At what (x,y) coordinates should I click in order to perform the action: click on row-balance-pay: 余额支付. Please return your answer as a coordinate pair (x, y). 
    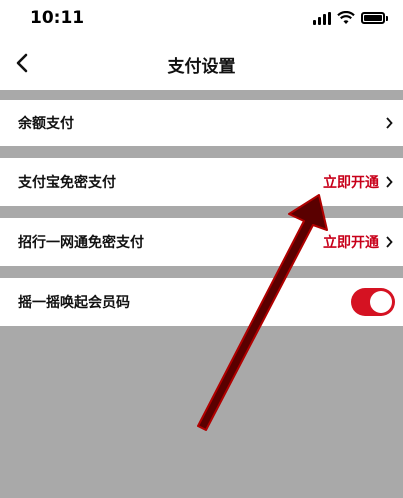
    Looking at the image, I should click on (201, 123).